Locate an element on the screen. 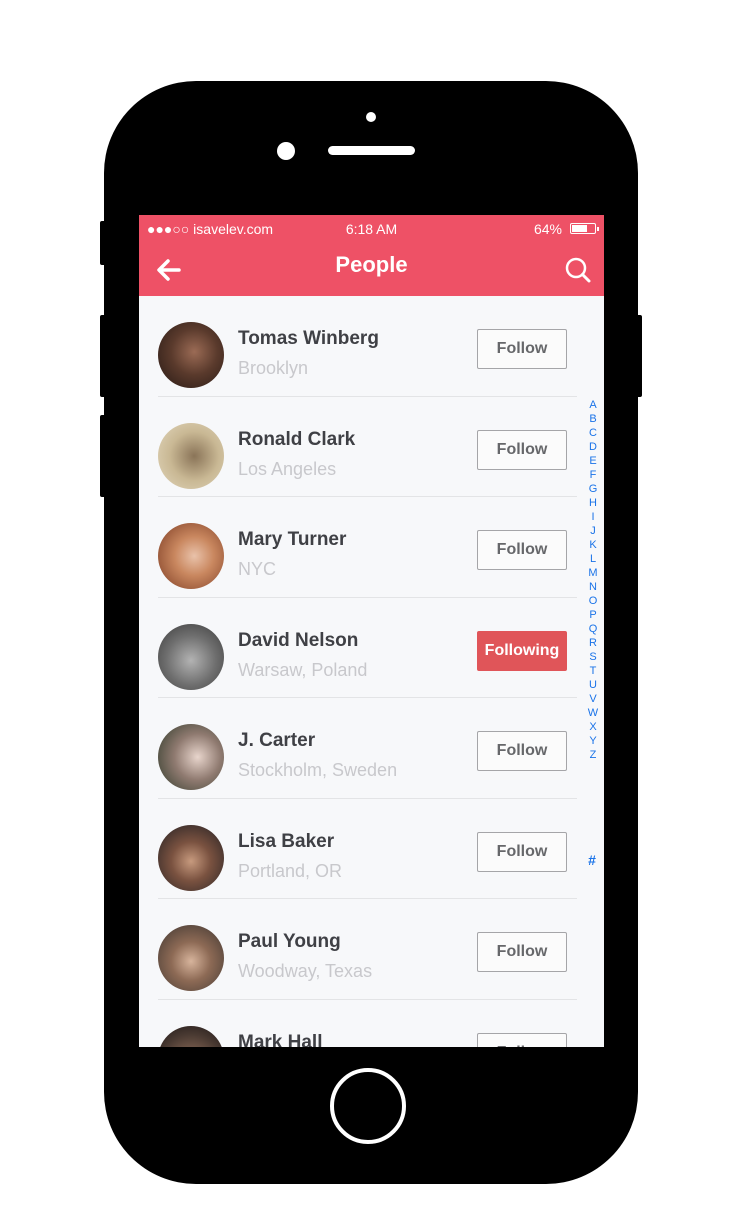 The image size is (742, 1222). battery-percent: 64% is located at coordinates (547, 229).